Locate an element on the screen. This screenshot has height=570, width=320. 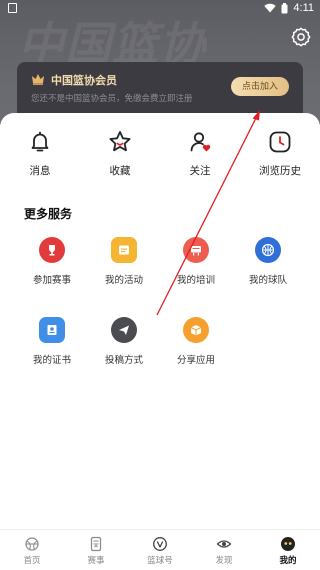
box-icon is located at coordinates (196, 330).